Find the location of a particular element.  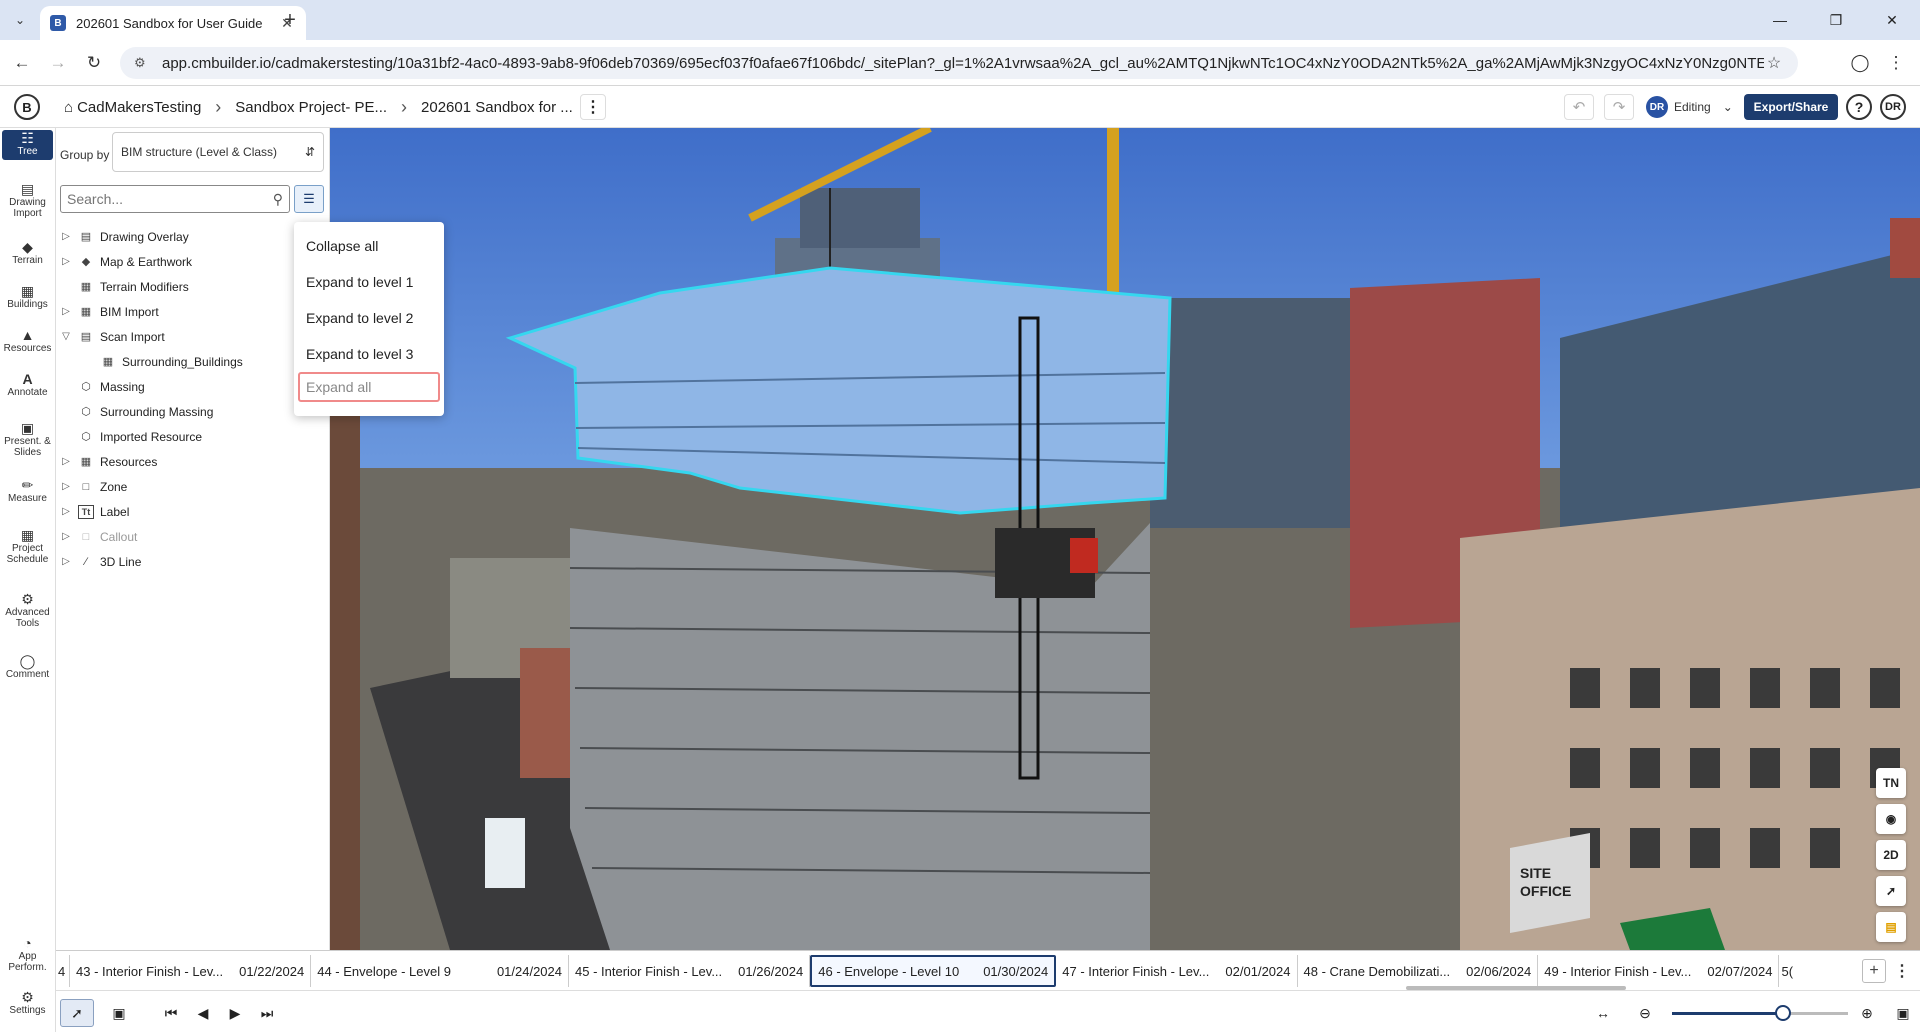

rail-annotate: A Annotate is located at coordinates (27, 385).